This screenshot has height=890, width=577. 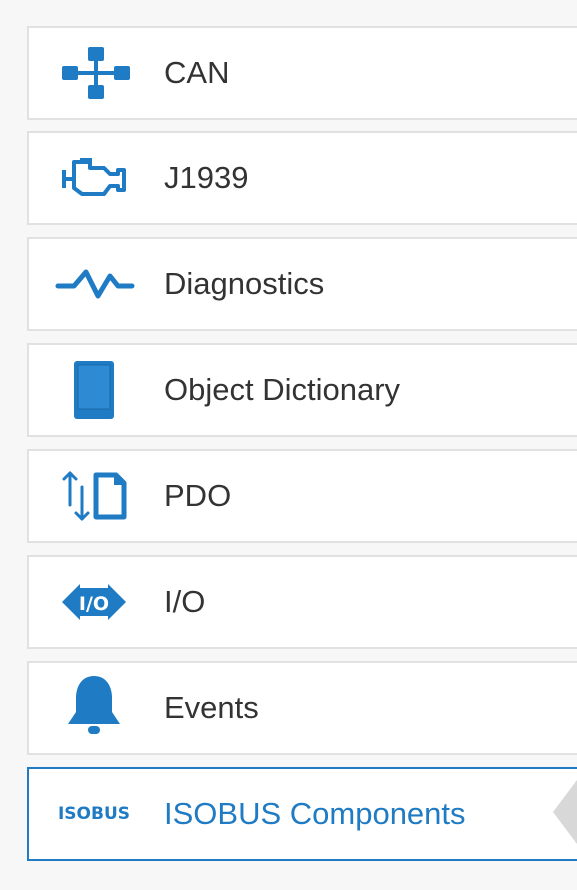 I want to click on io-icon: I/O, so click(x=94, y=602).